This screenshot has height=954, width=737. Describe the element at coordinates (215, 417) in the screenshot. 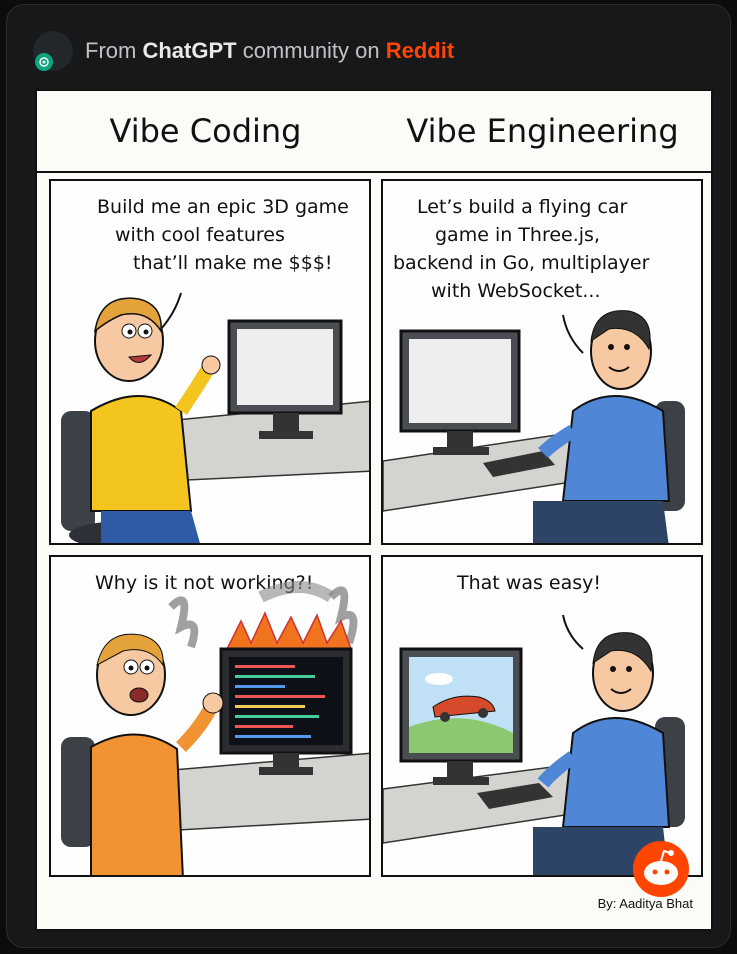

I see `scene-yellow-guy` at that location.